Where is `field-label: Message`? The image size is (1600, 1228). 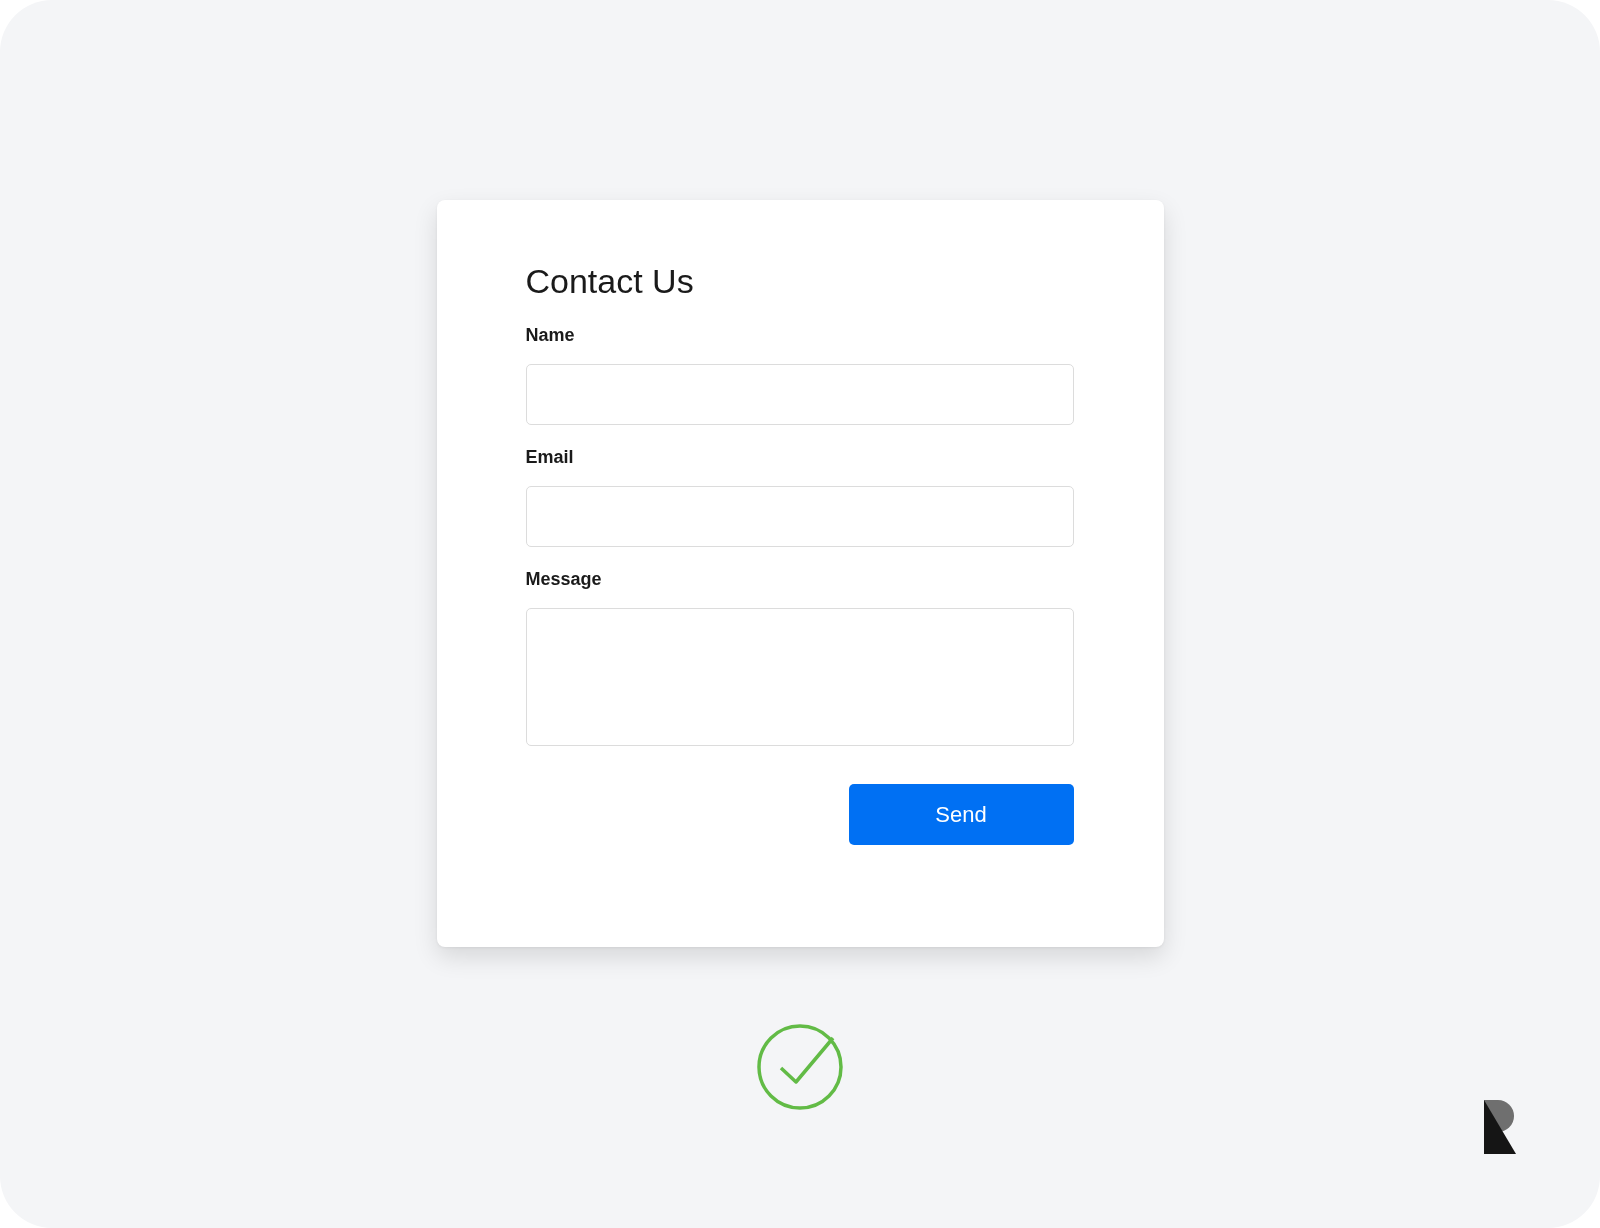
field-label: Message is located at coordinates (563, 579).